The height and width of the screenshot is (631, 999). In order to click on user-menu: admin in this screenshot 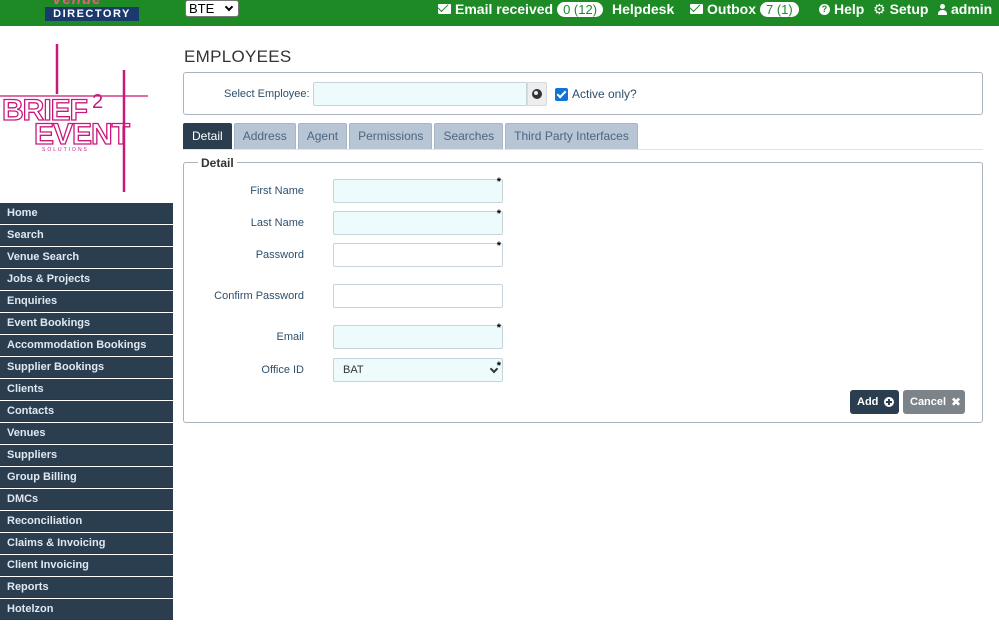, I will do `click(964, 9)`.